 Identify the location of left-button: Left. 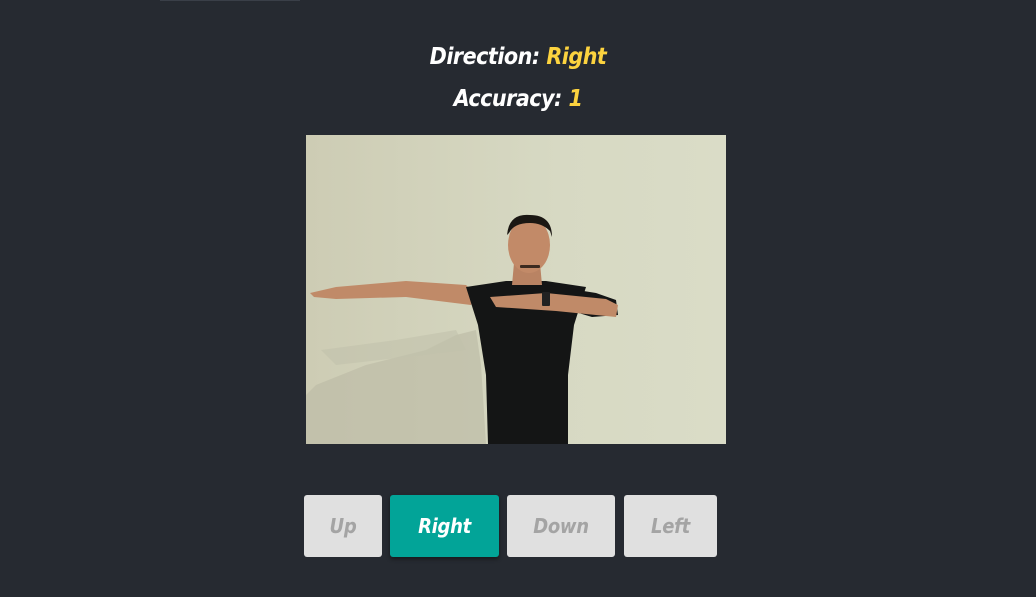
(670, 526).